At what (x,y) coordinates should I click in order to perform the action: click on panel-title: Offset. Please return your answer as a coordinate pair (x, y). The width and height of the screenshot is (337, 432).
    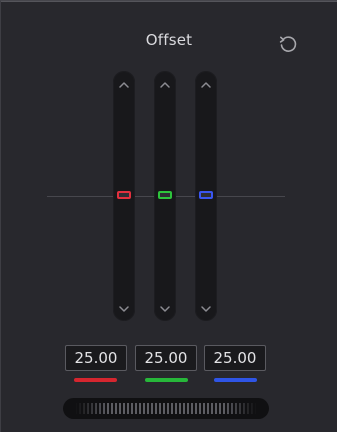
    Looking at the image, I should click on (169, 40).